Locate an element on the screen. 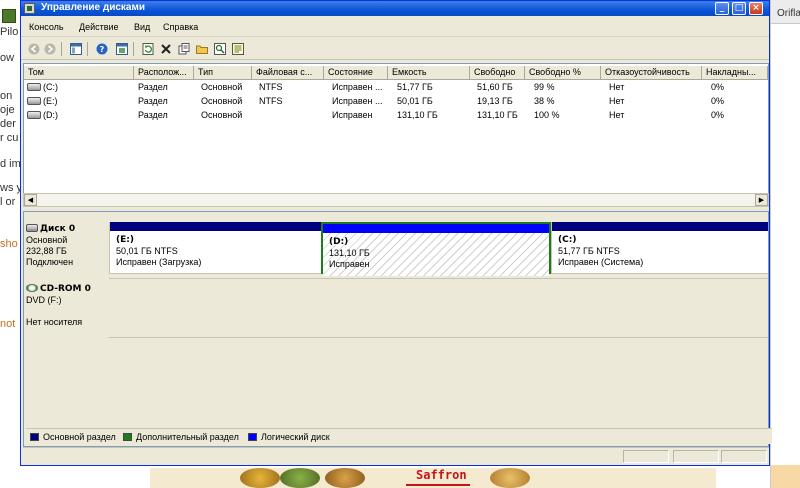 The image size is (800, 488). menu-console: Консоль is located at coordinates (46, 27).